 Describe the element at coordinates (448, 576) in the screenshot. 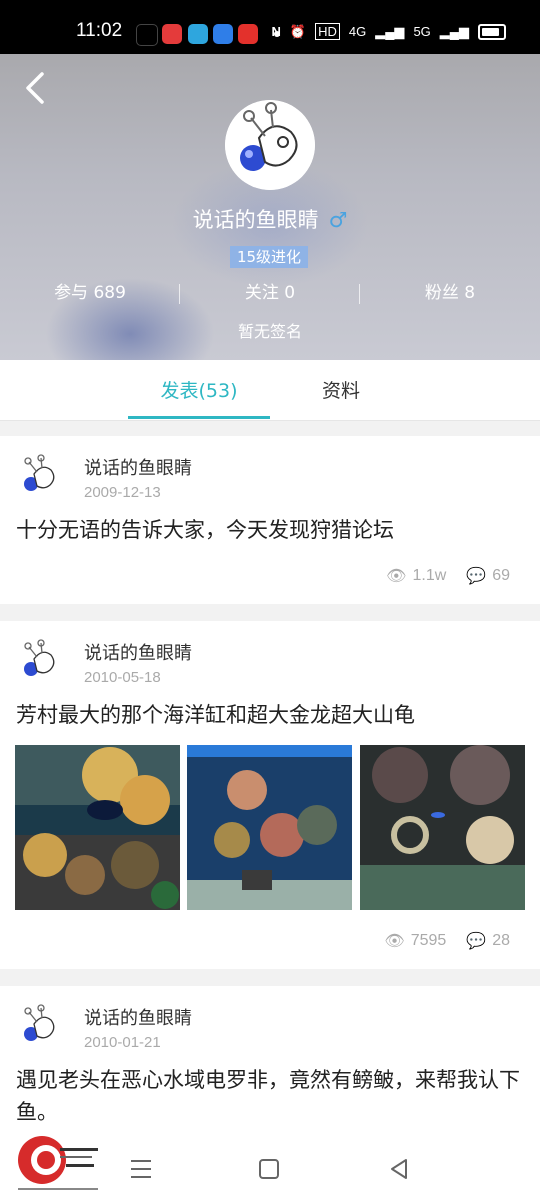

I see `post-meta: 👁 1.1w 💬 69` at that location.